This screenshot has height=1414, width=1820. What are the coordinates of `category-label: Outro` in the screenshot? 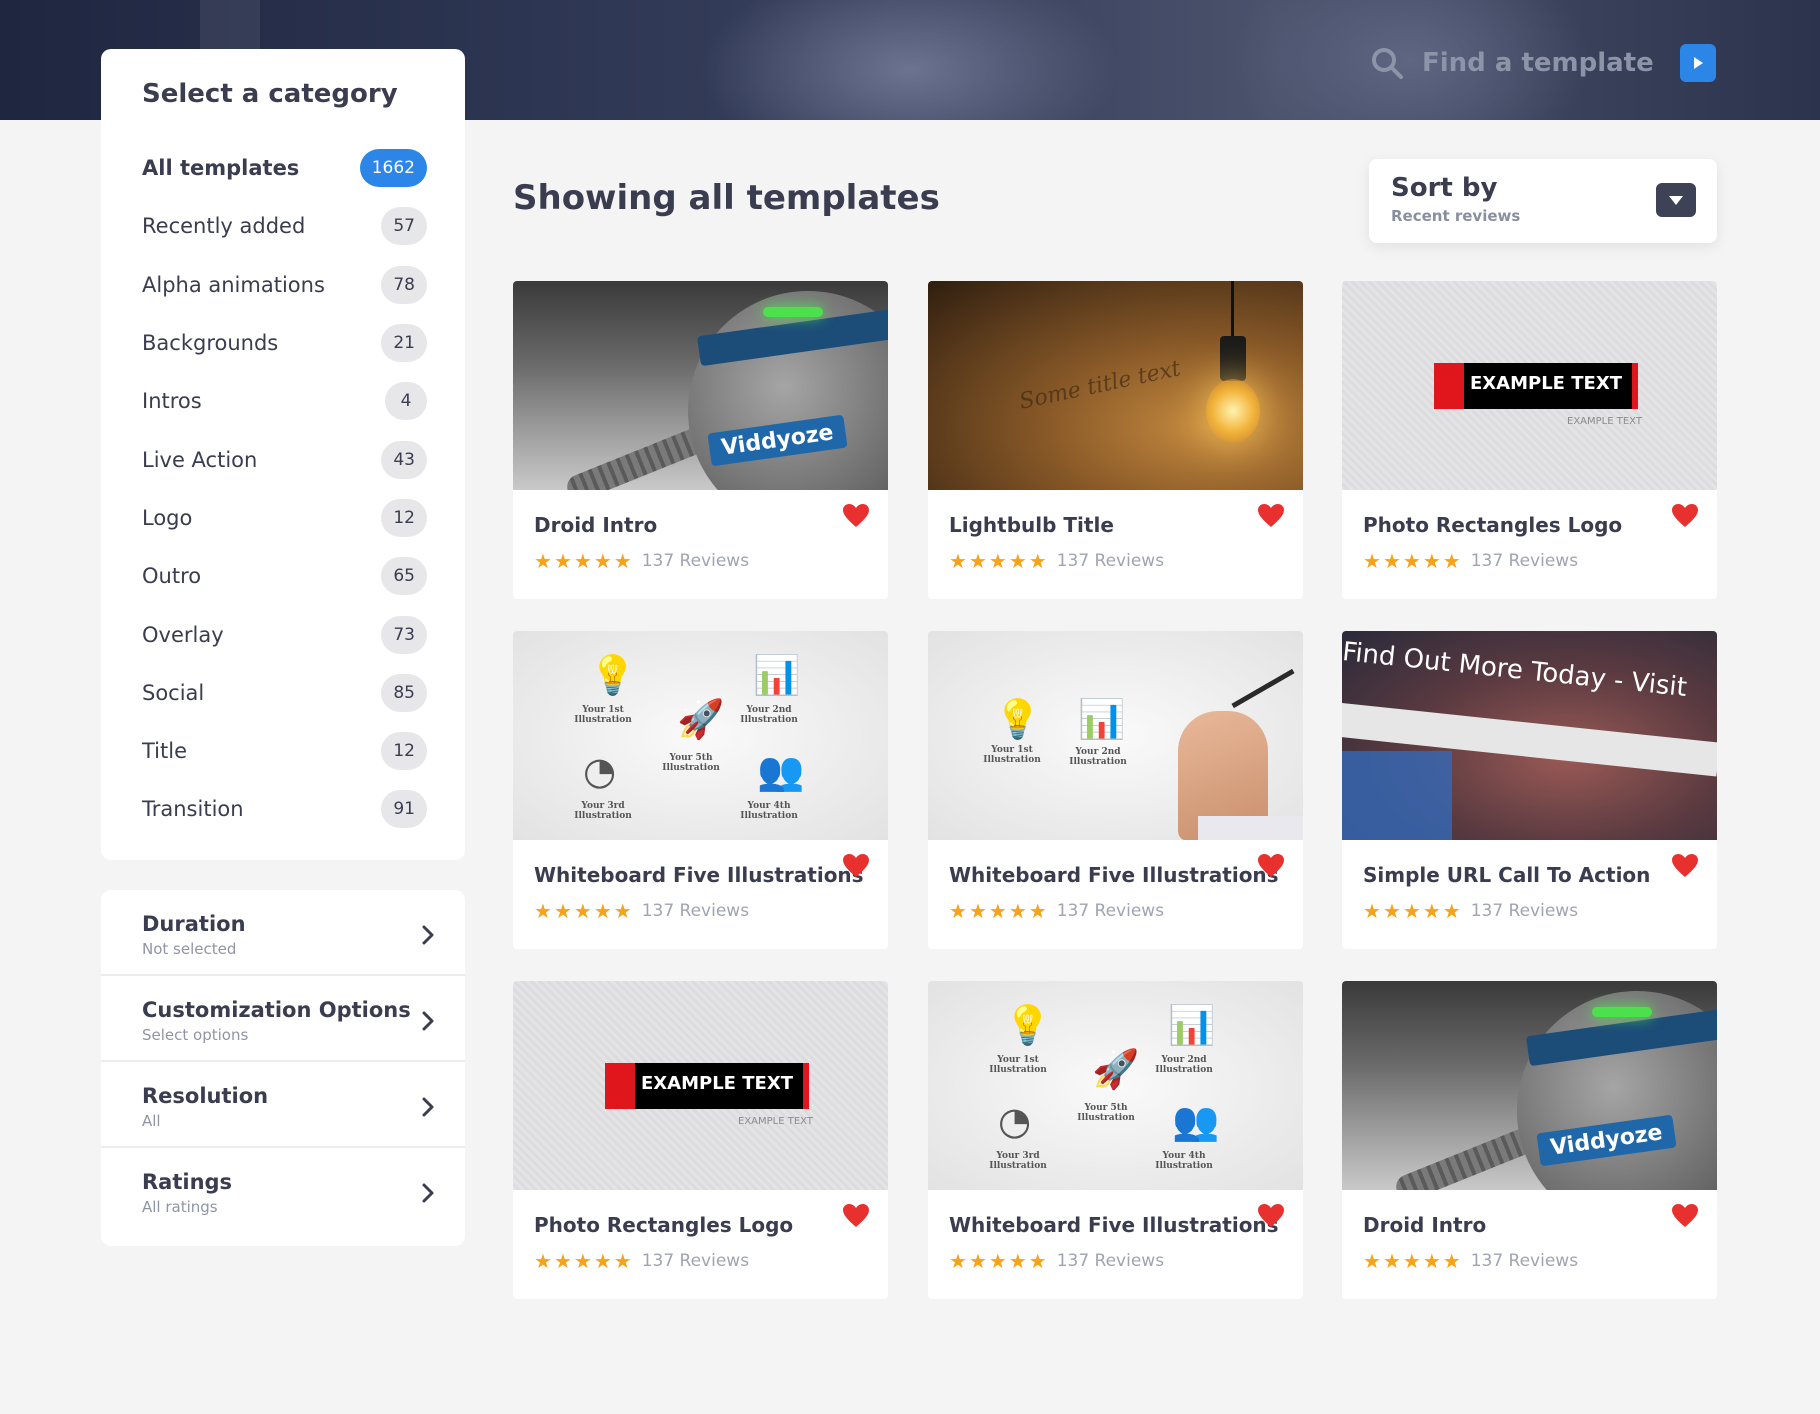 It's located at (172, 576).